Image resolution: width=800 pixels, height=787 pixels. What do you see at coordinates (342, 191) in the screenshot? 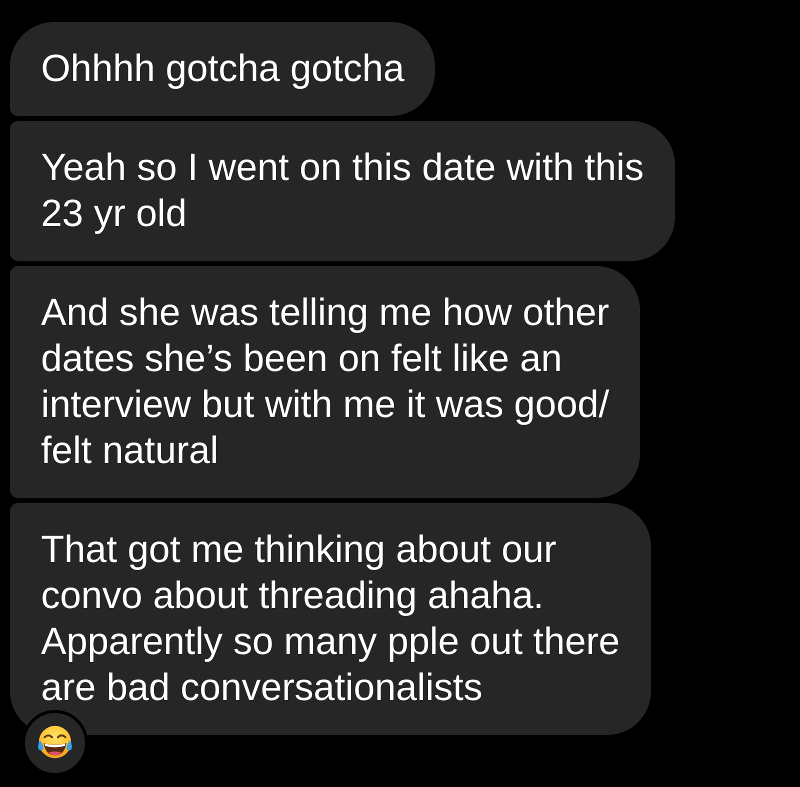
I see `message-bubble: Yeah so I went on this date with this 23 yr old` at bounding box center [342, 191].